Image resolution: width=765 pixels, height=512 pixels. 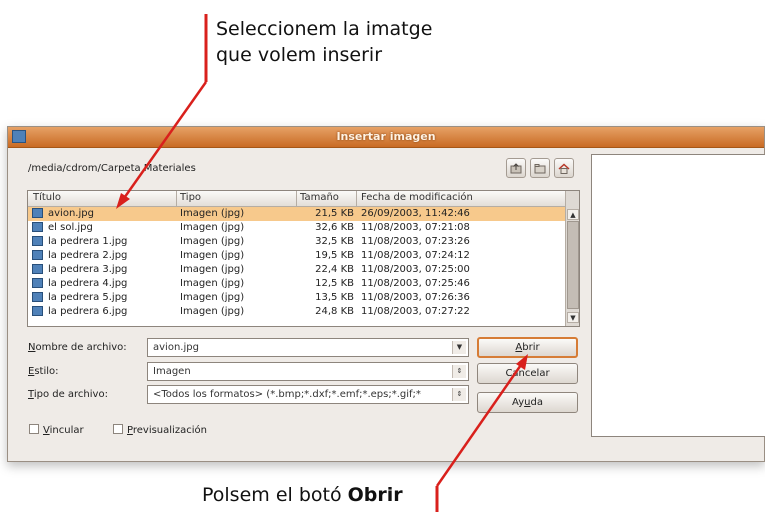 I want to click on file-size: 12,5 KB, so click(x=334, y=283).